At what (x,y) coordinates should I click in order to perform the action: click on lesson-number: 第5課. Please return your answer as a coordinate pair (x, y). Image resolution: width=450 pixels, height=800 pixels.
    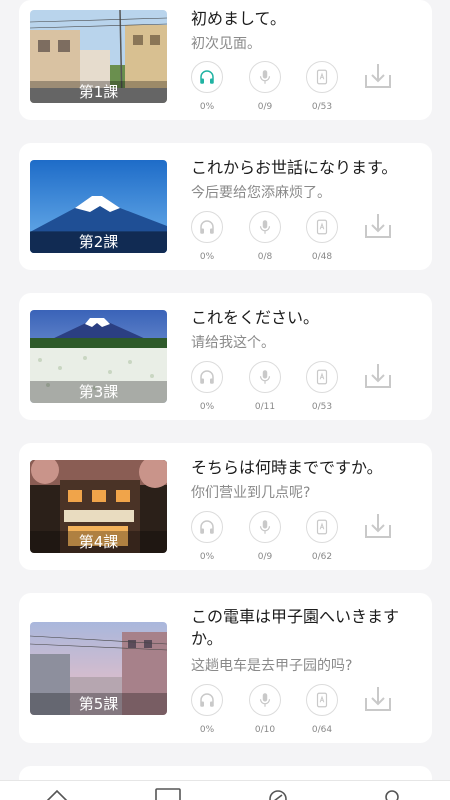
    Looking at the image, I should click on (98, 704).